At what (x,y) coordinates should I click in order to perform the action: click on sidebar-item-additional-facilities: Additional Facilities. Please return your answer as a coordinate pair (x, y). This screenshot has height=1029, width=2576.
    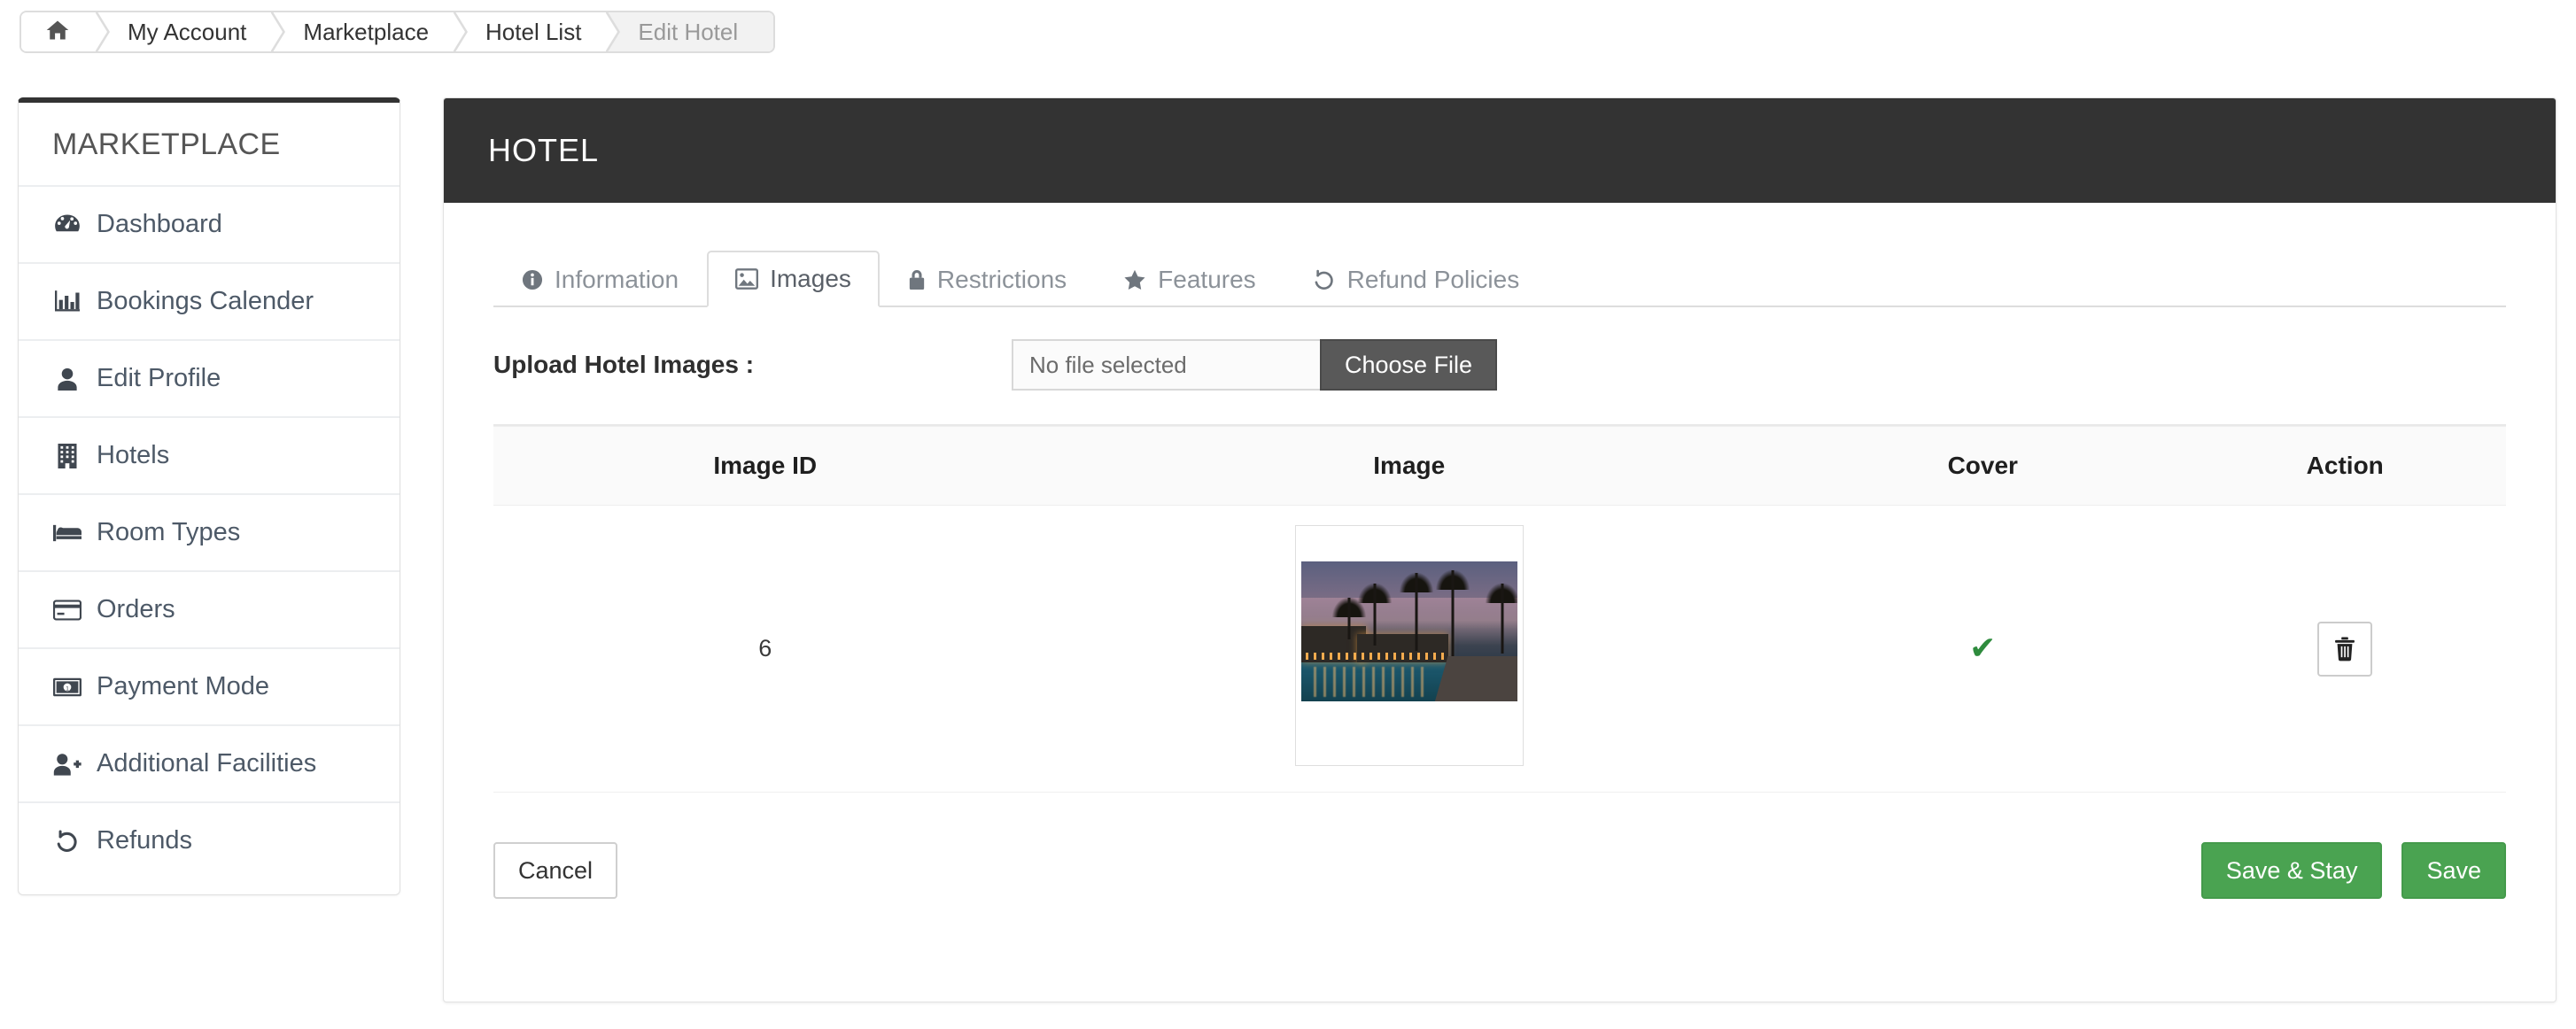
    Looking at the image, I should click on (209, 762).